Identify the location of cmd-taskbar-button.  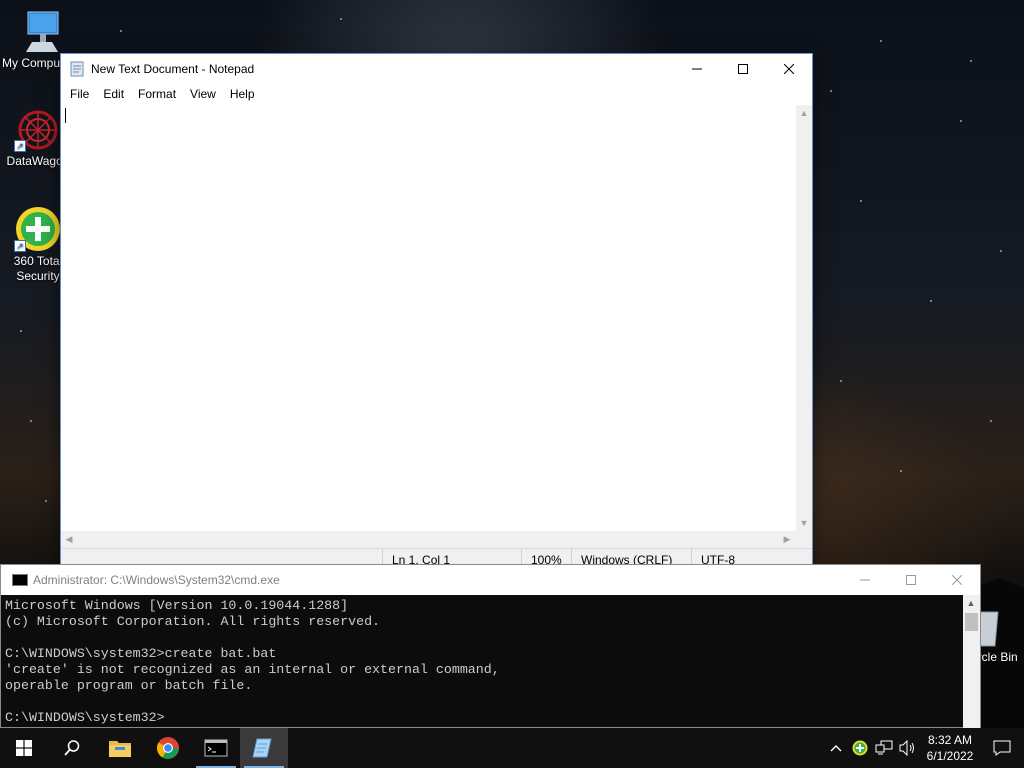
(216, 748).